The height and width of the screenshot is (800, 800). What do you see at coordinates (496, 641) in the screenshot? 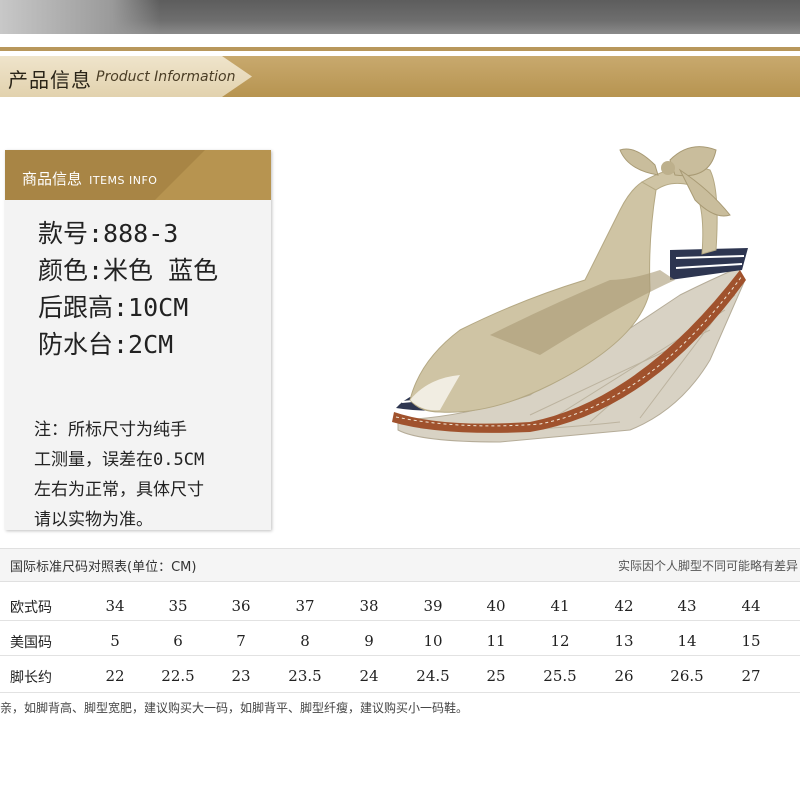
I see `table-cell: 11` at bounding box center [496, 641].